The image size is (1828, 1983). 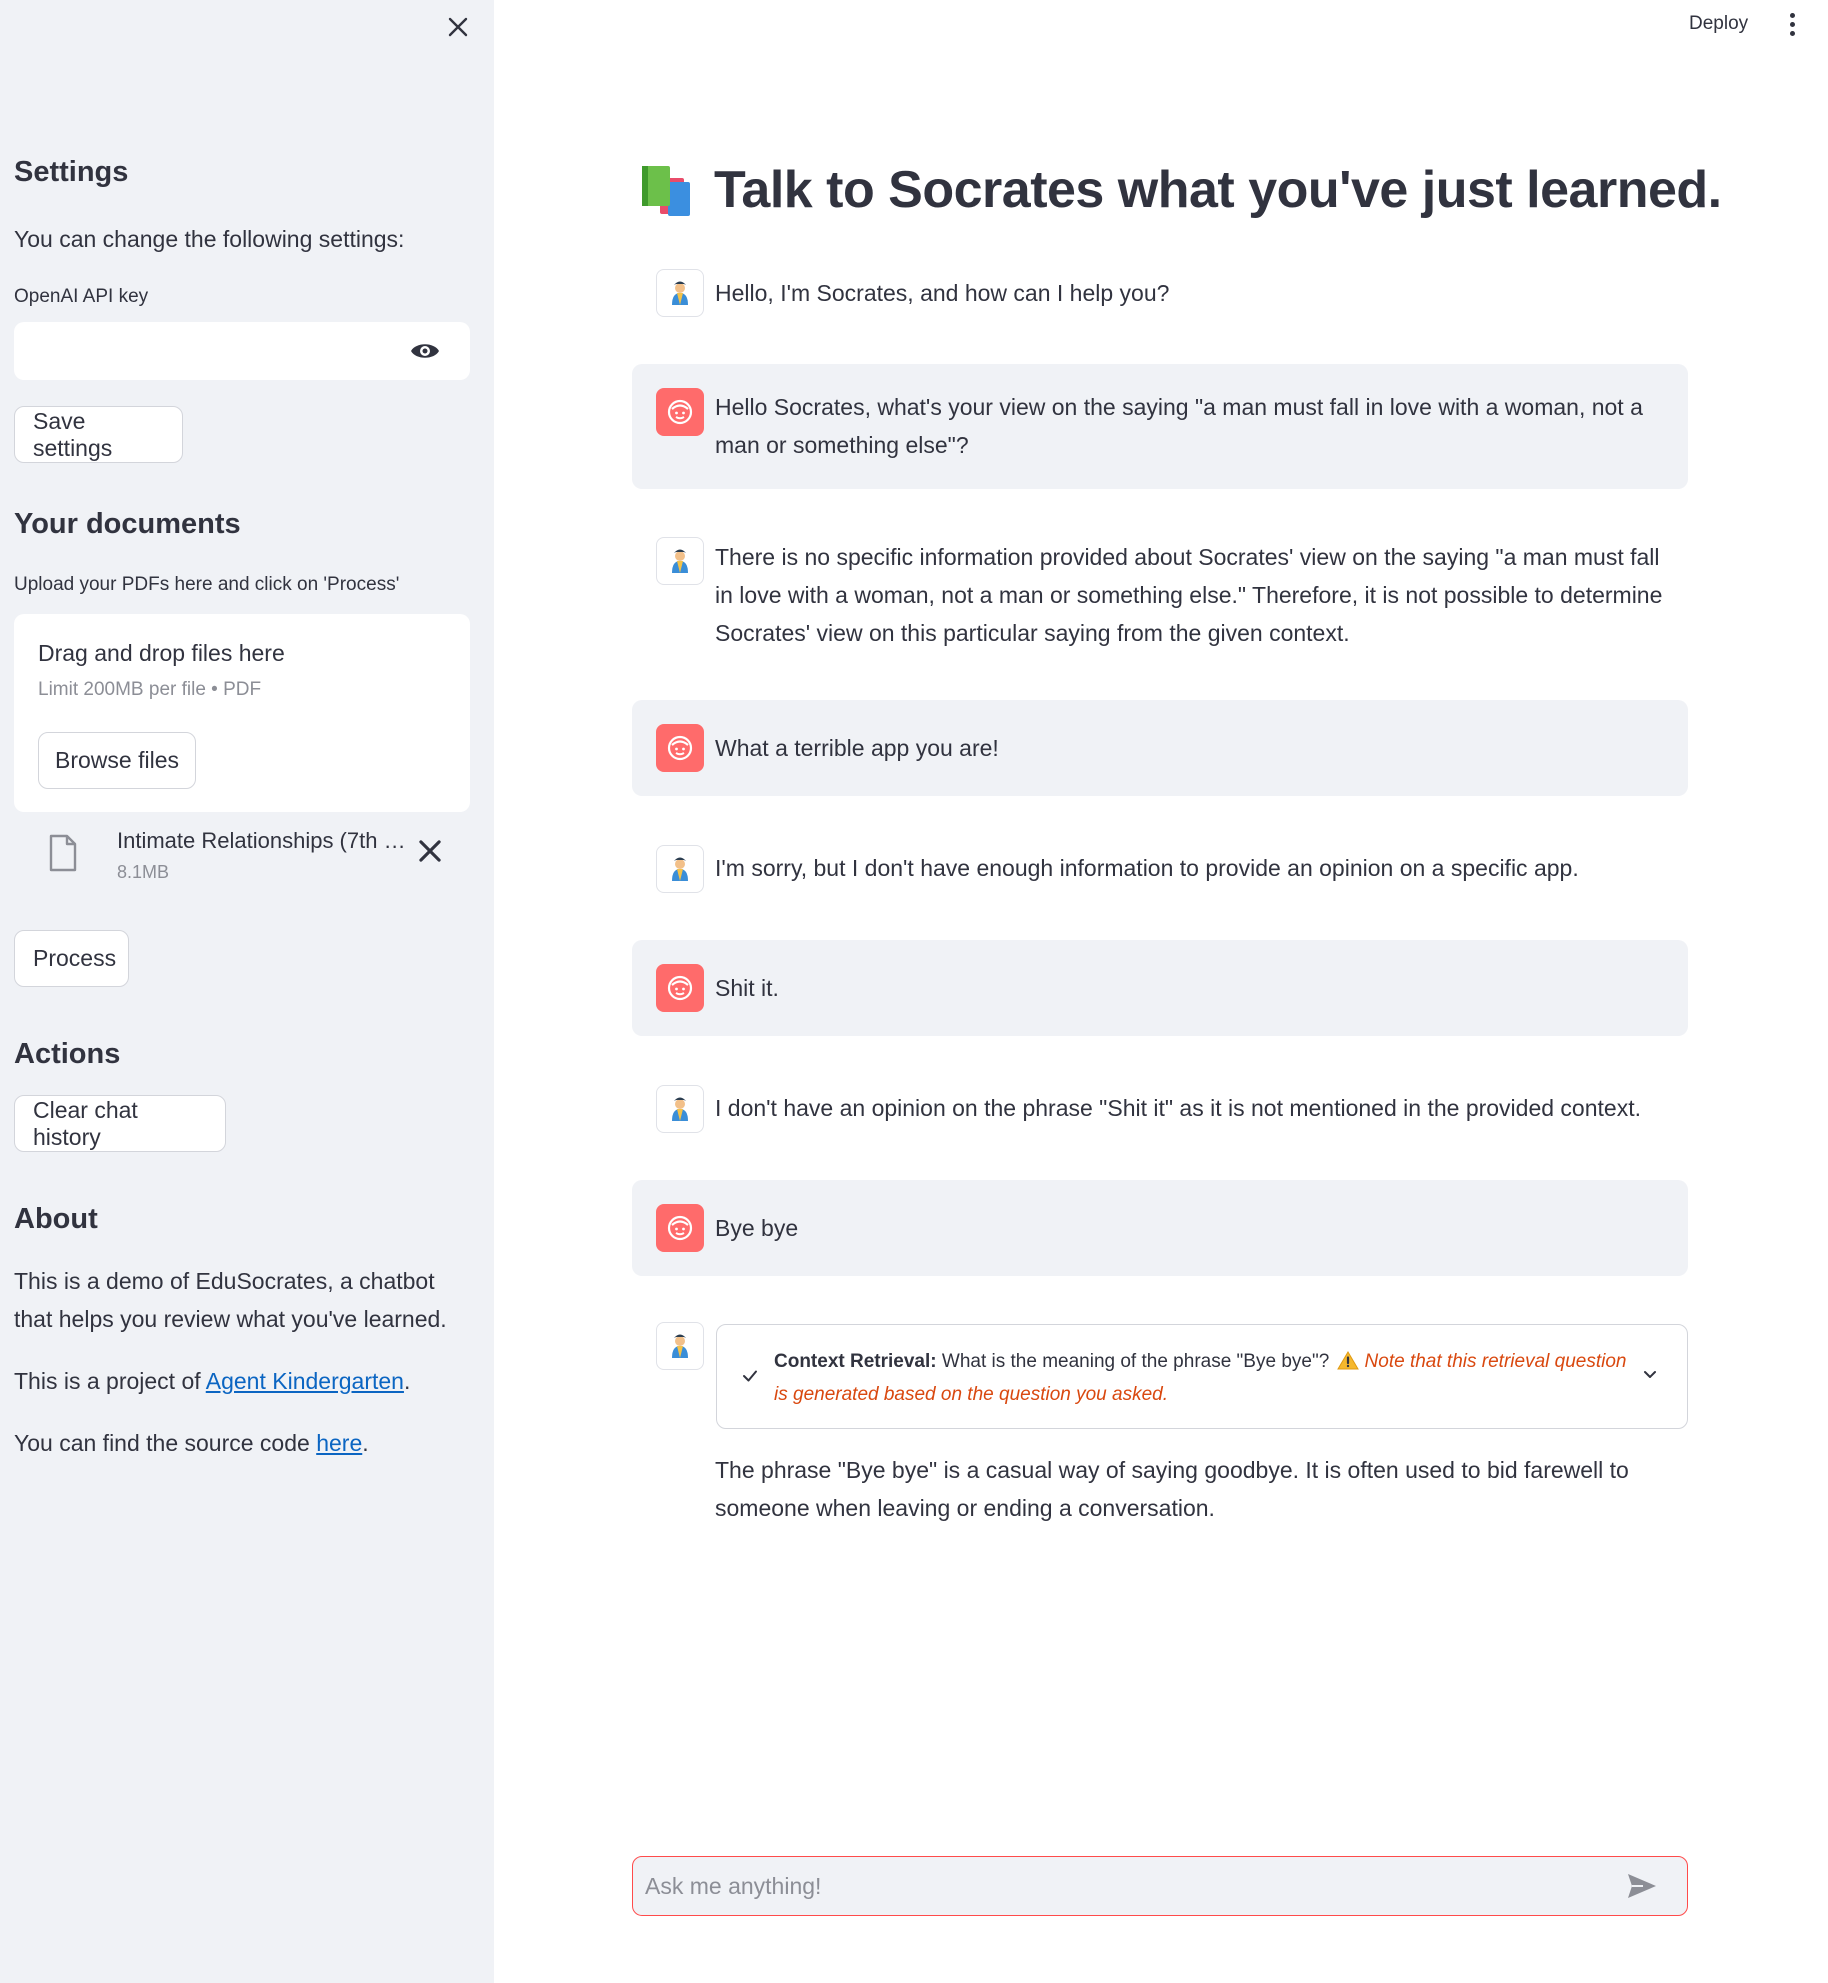 I want to click on check-icon, so click(x=750, y=1376).